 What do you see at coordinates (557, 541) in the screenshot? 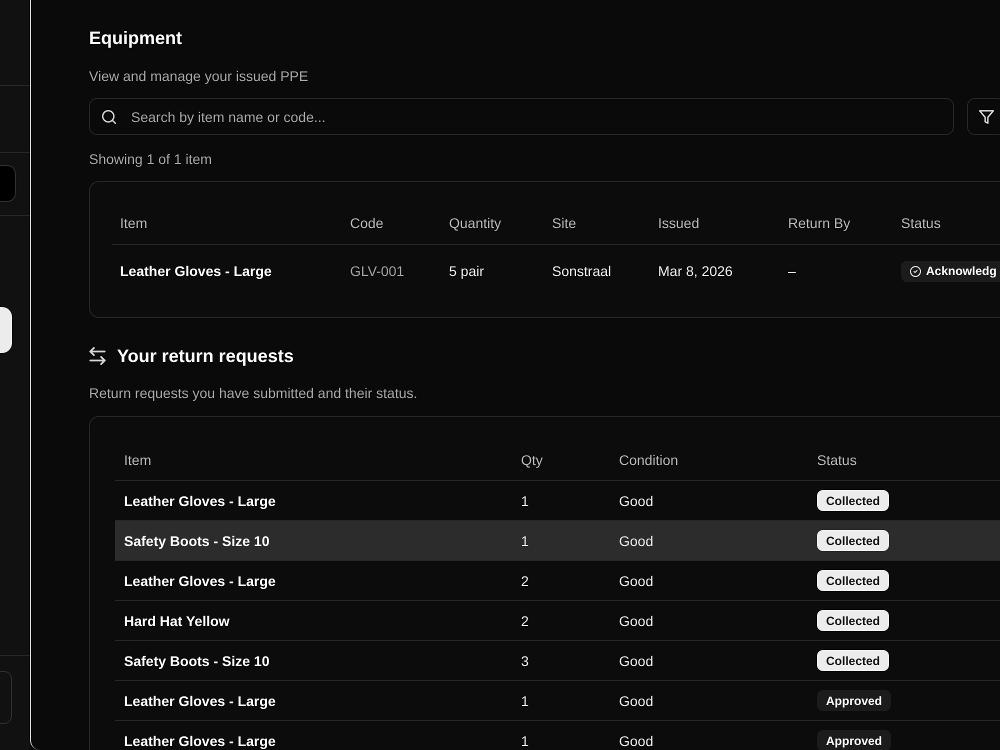
I see `table-row: Safety Boots - Size 10 1 Good Collected` at bounding box center [557, 541].